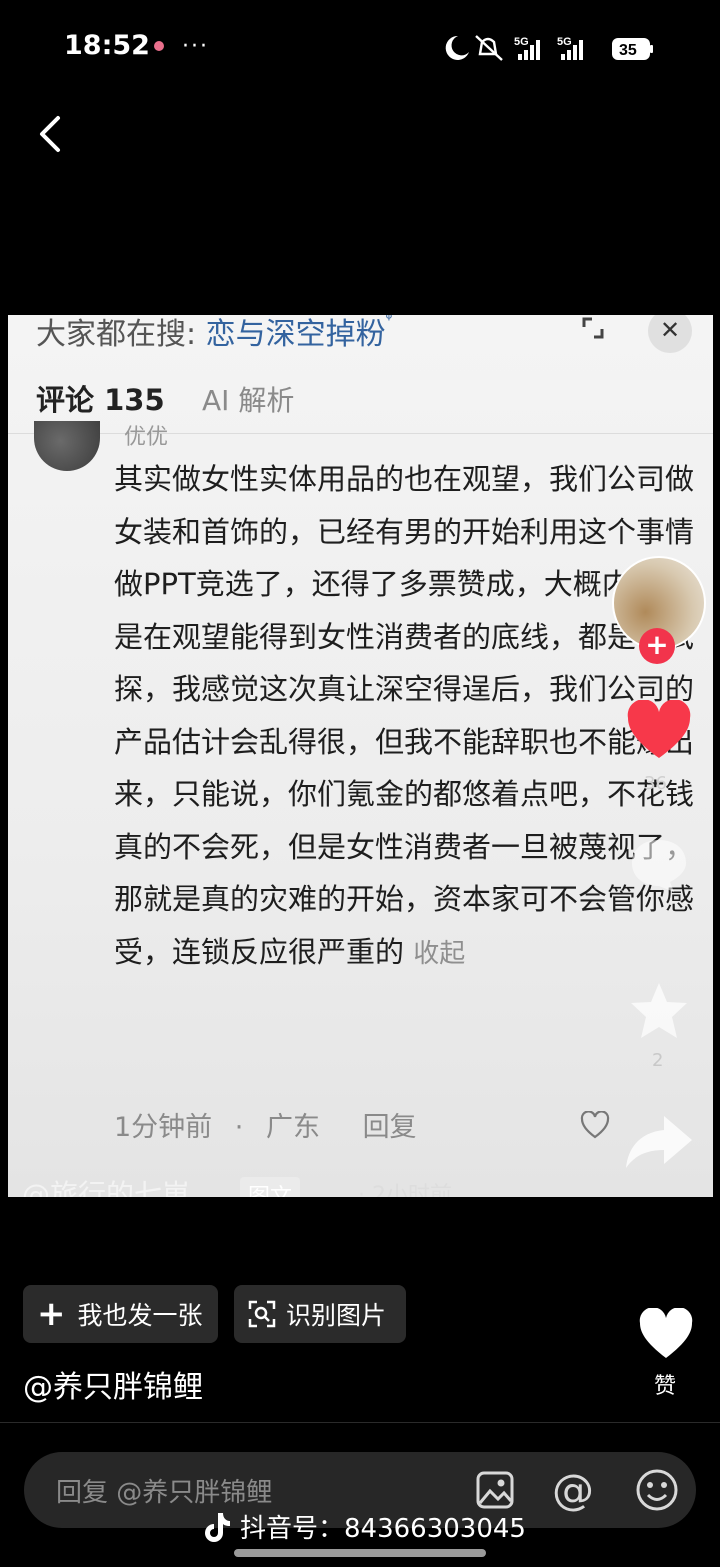 This screenshot has height=1567, width=720. What do you see at coordinates (270, 1187) in the screenshot?
I see `origin-tag: 图文` at bounding box center [270, 1187].